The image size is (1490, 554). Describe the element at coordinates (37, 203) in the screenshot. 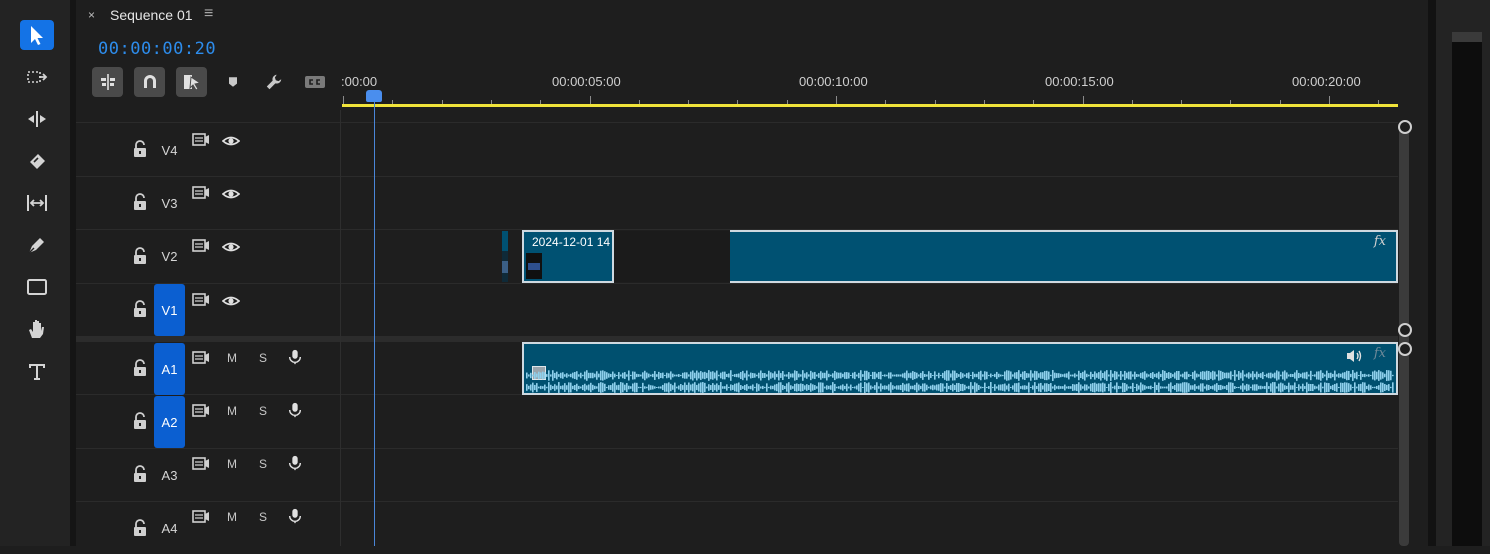

I see `slip-tool` at that location.